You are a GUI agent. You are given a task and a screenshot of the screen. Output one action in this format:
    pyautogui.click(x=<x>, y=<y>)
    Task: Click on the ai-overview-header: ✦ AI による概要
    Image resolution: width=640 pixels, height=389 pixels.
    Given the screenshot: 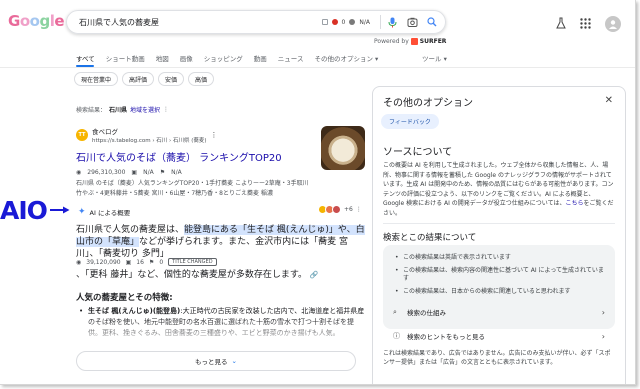 What is the action you would take?
    pyautogui.click(x=104, y=212)
    